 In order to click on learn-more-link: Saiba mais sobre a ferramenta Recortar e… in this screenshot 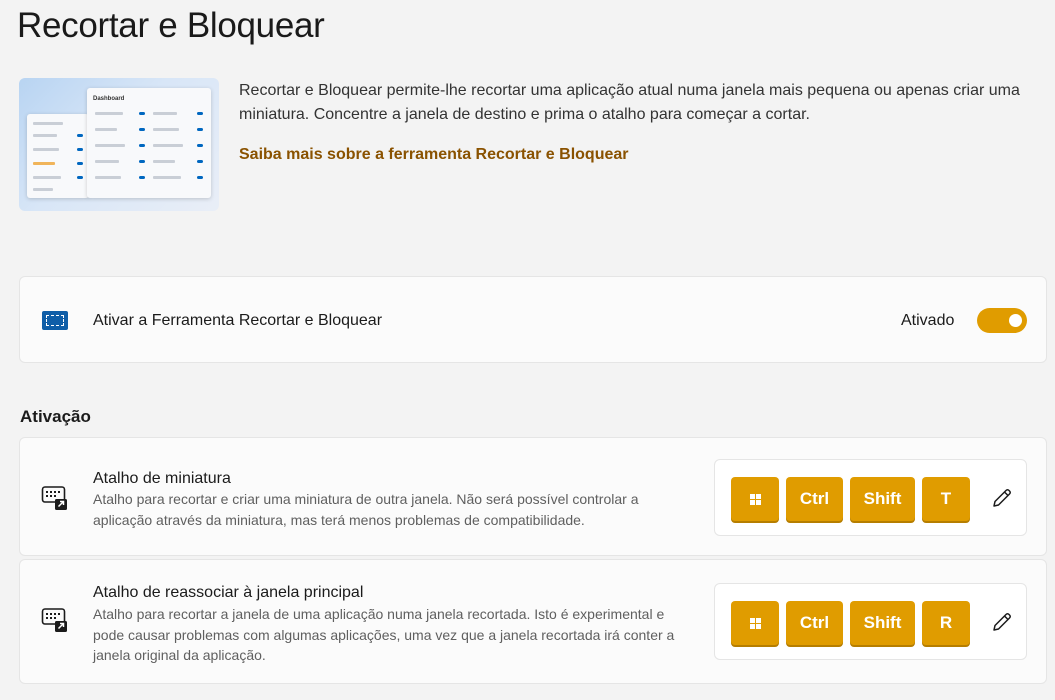, I will do `click(434, 155)`.